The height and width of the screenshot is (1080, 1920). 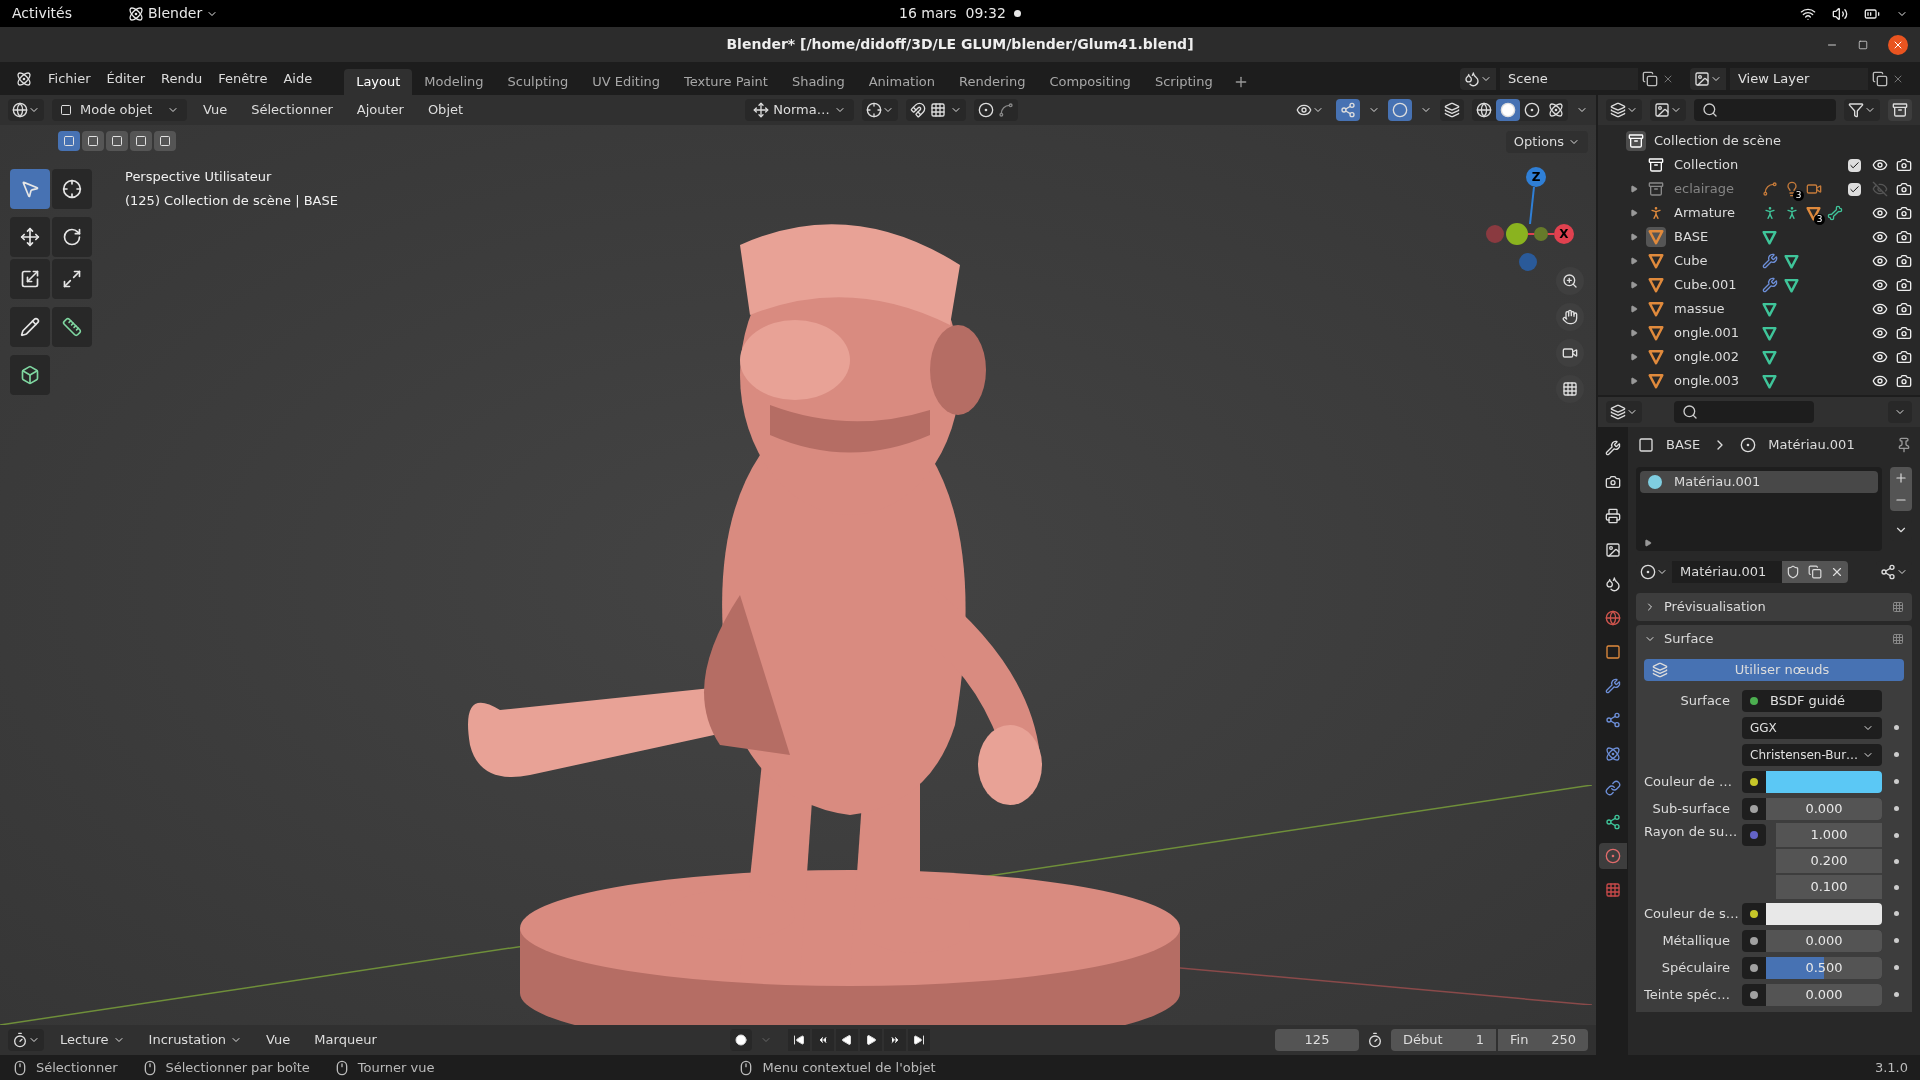 What do you see at coordinates (1718, 237) in the screenshot?
I see `outliner-item: BASE` at bounding box center [1718, 237].